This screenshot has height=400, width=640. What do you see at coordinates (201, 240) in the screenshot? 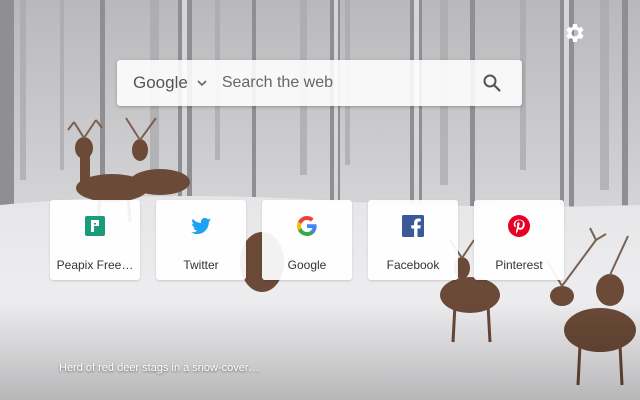
I see `shortcut-twitter: Twitter` at bounding box center [201, 240].